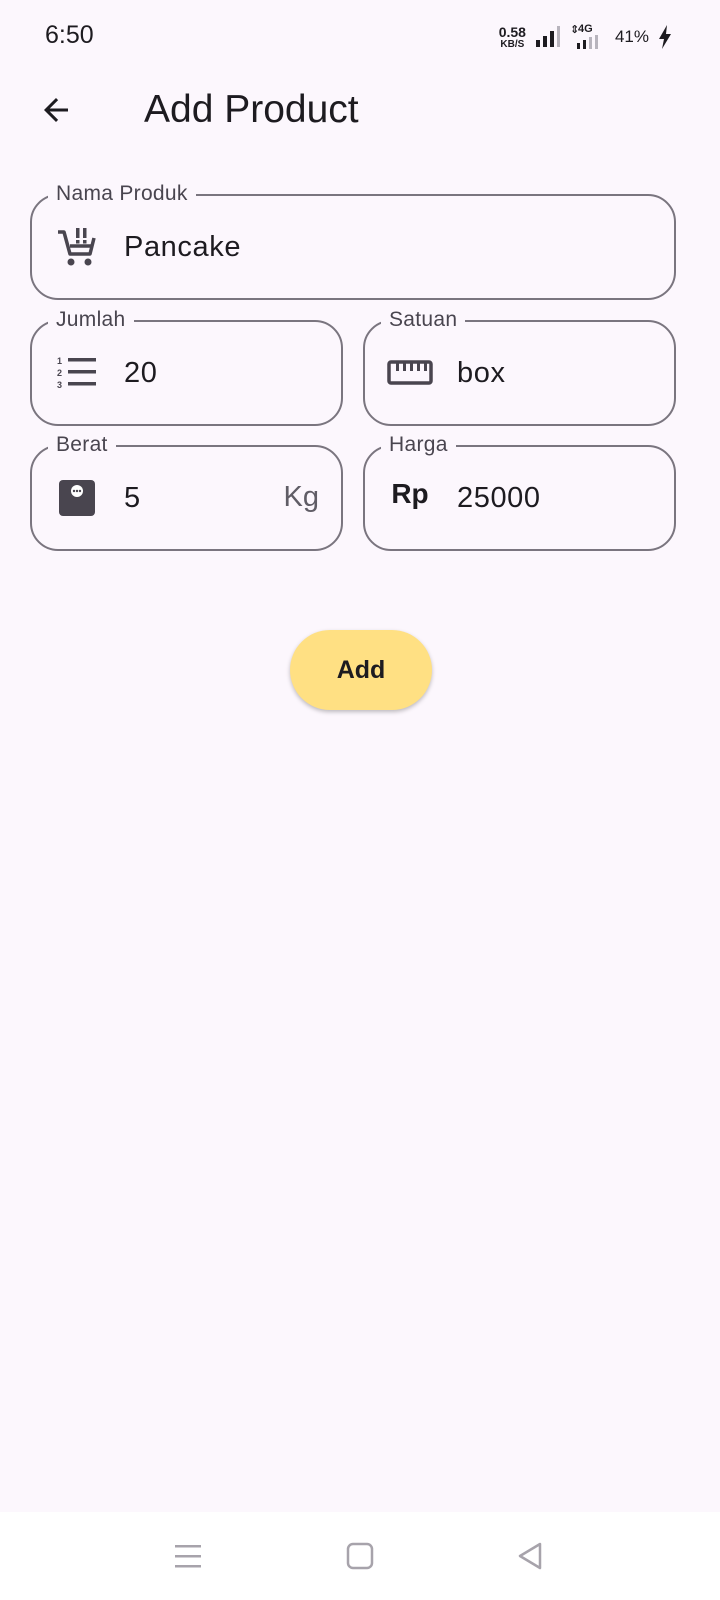 Image resolution: width=720 pixels, height=1600 pixels. What do you see at coordinates (69, 35) in the screenshot?
I see `status-time: 6:50` at bounding box center [69, 35].